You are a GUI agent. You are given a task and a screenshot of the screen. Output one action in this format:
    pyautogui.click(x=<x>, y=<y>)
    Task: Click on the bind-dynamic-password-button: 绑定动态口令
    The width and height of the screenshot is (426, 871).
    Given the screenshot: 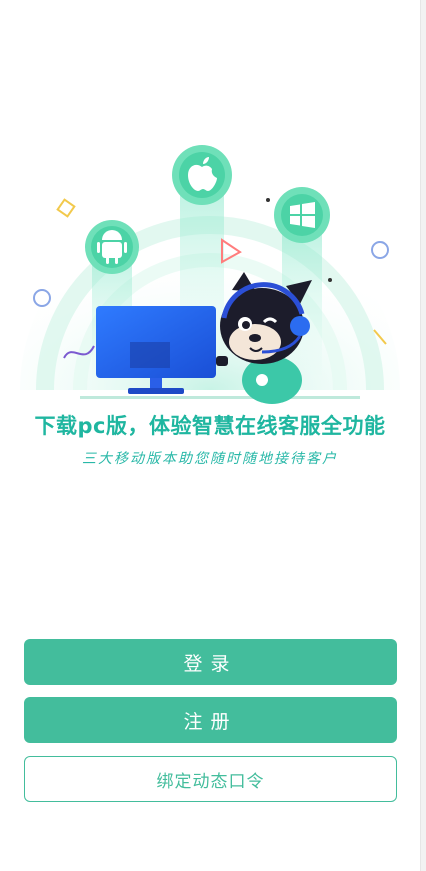 What is the action you would take?
    pyautogui.click(x=210, y=779)
    